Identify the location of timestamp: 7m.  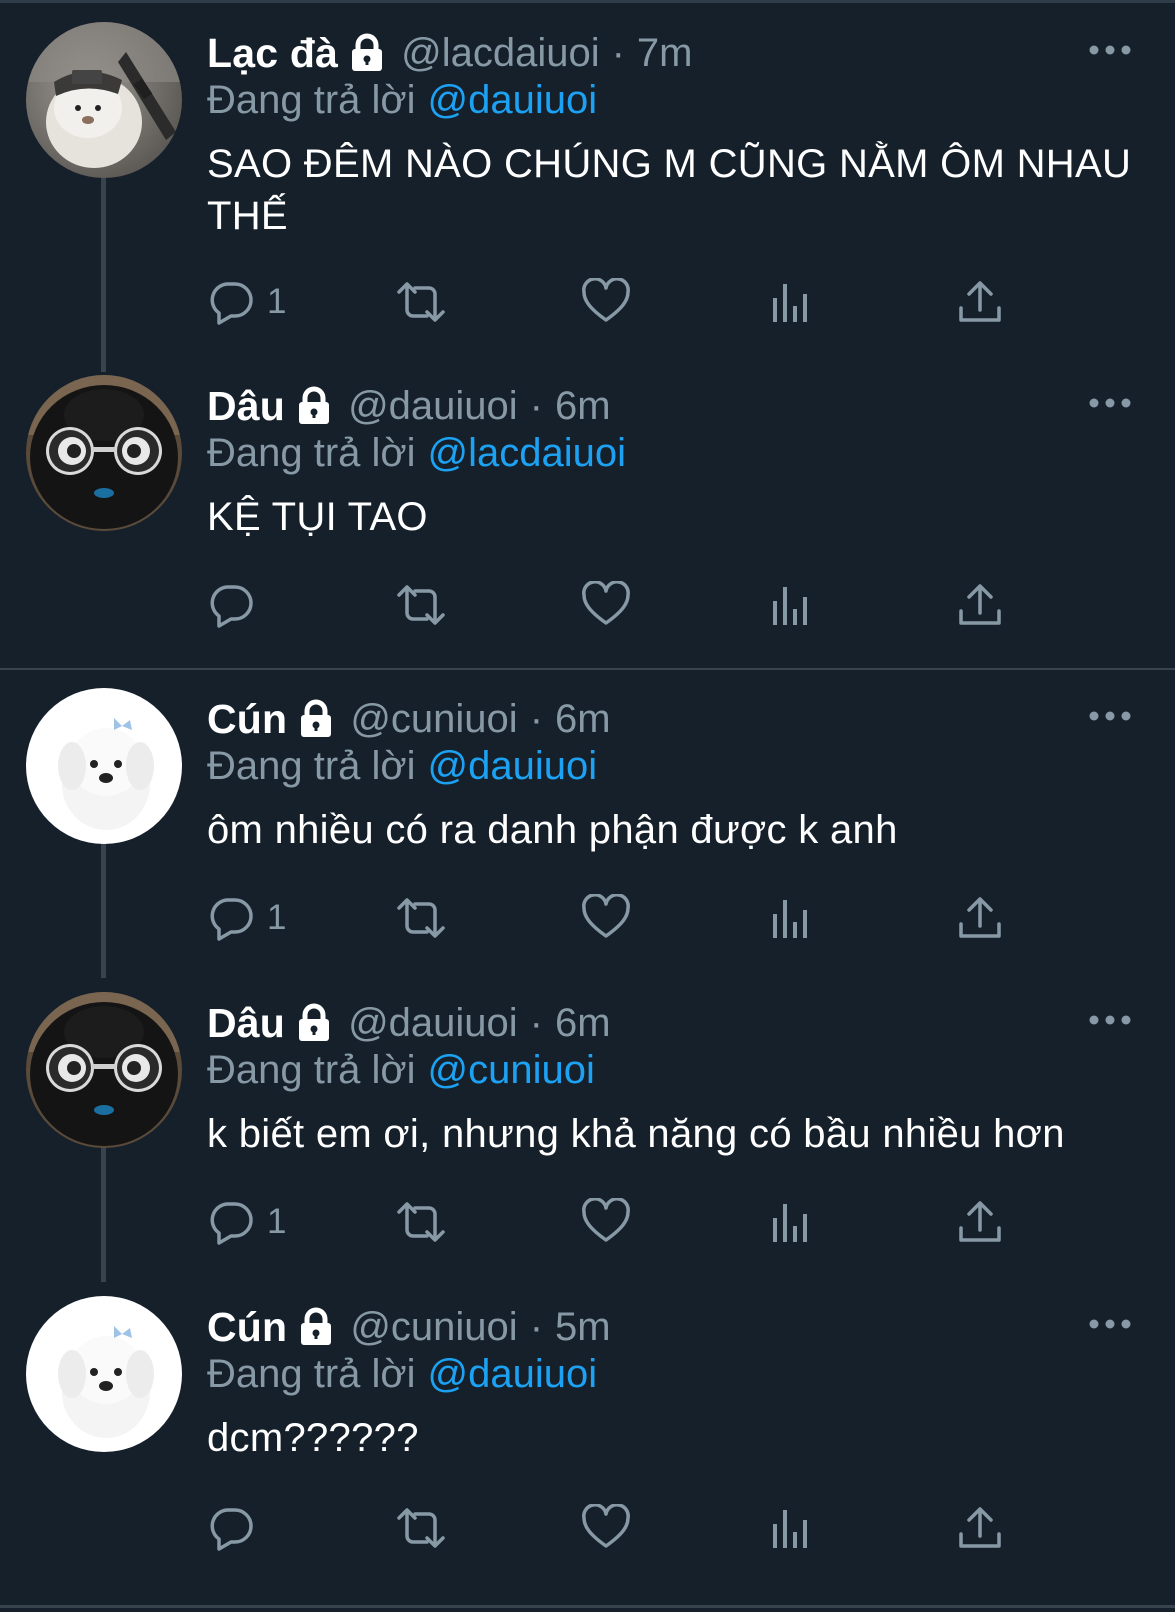
(665, 53).